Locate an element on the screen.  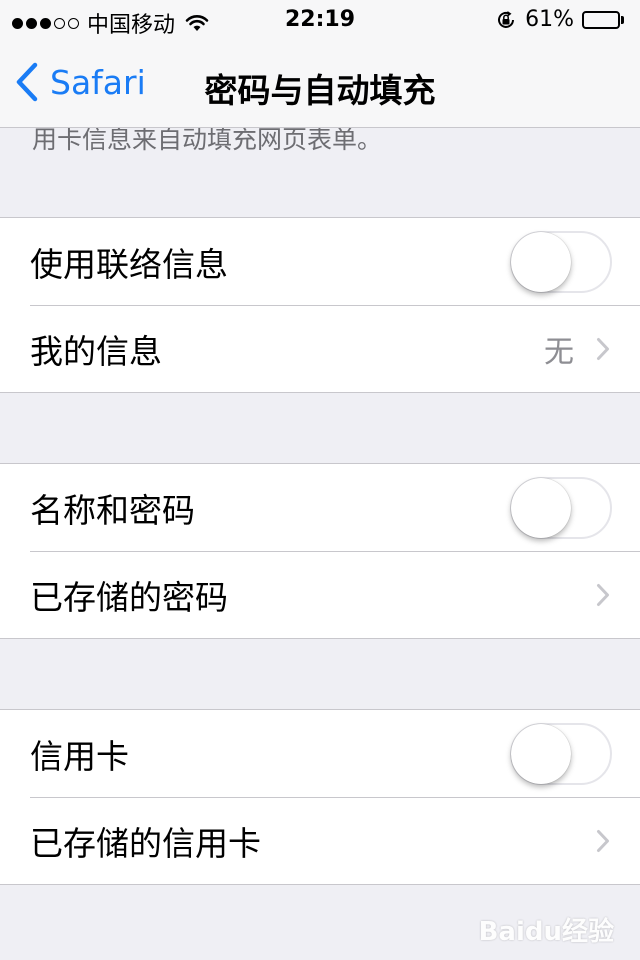
row-names-passwords: 名称和密码 is located at coordinates (335, 507).